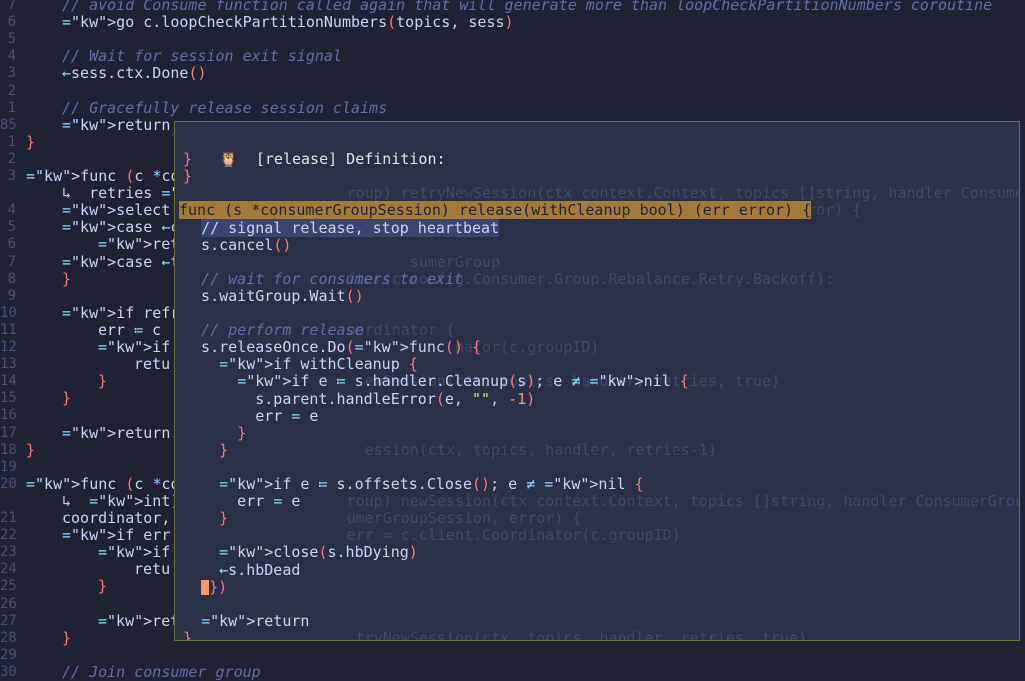 This screenshot has width=1025, height=681. What do you see at coordinates (318, 552) in the screenshot?
I see `definition-line: ="kw">close(s.hbDying)` at bounding box center [318, 552].